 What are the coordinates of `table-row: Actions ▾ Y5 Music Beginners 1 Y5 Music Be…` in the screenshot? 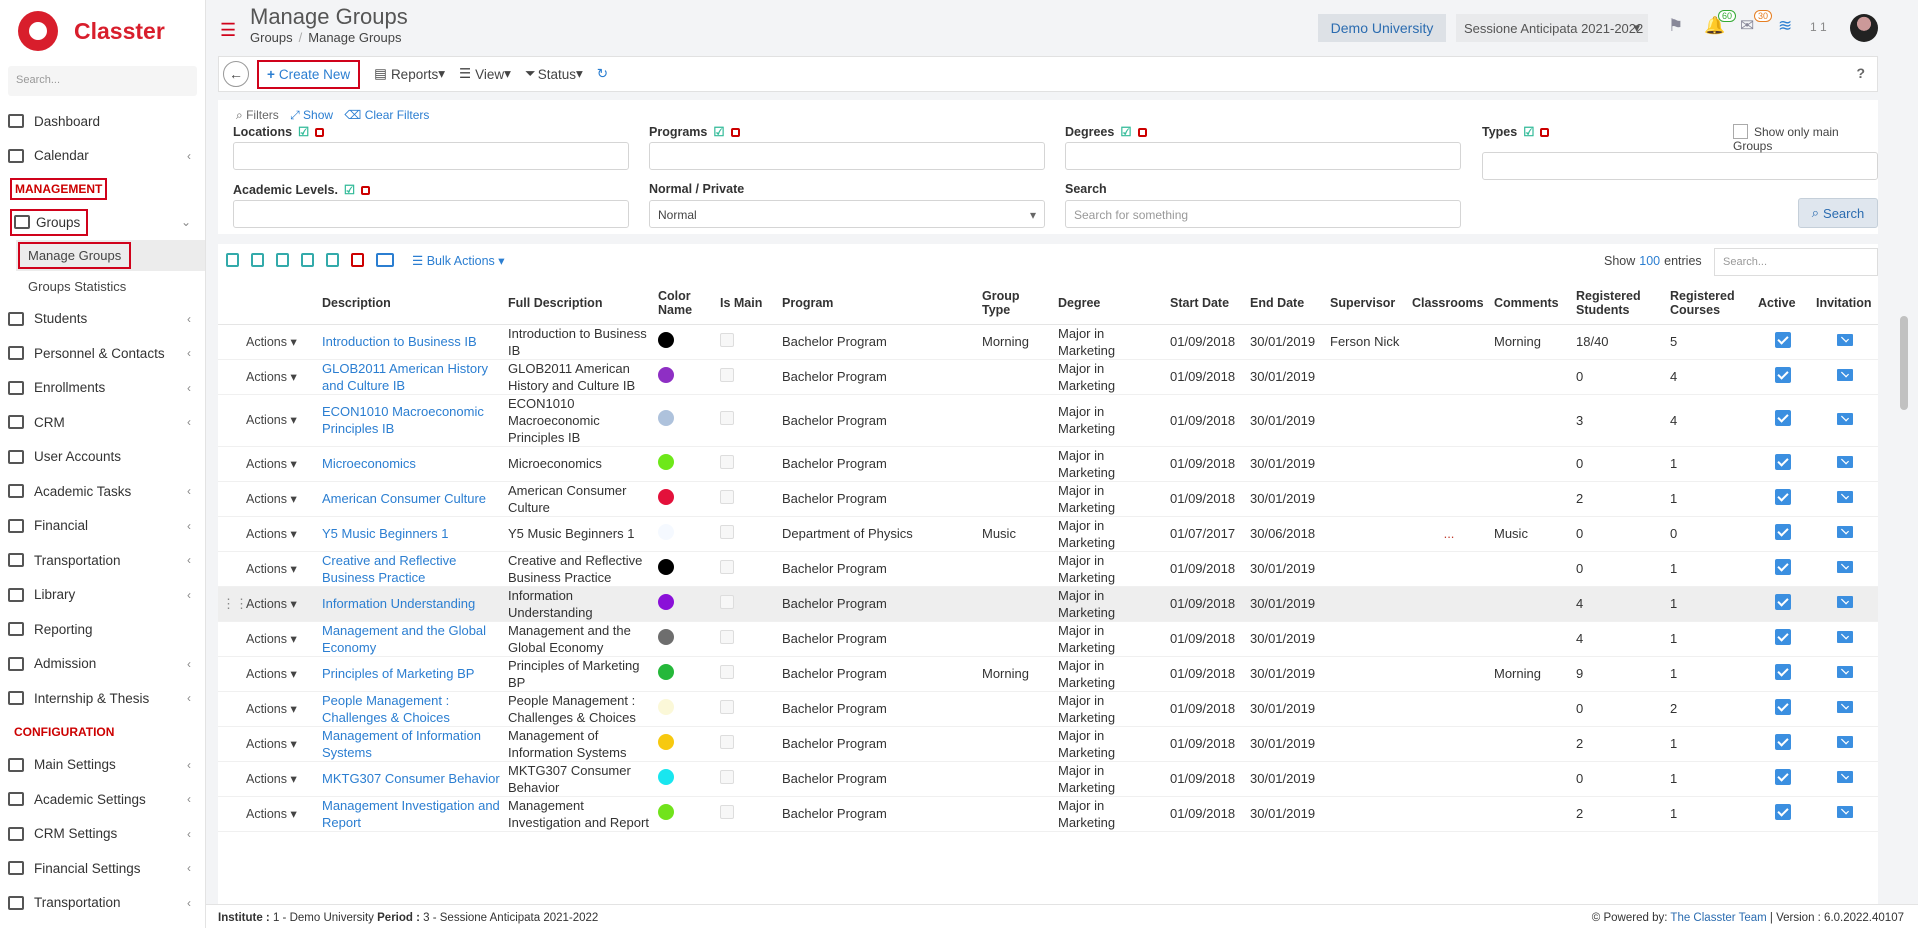 It's located at (1048, 534).